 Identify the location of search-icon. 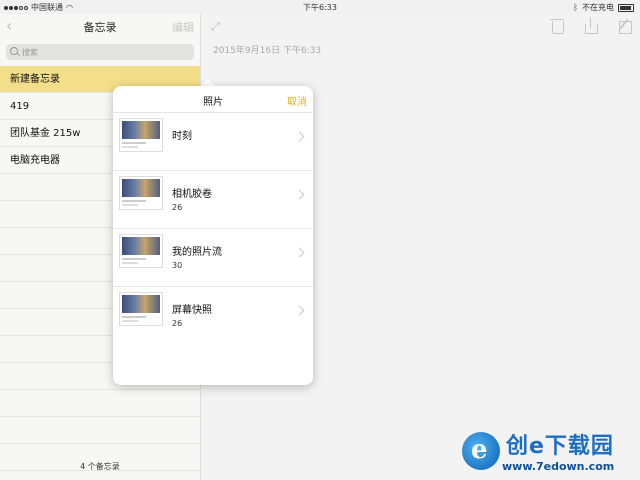
(14, 51).